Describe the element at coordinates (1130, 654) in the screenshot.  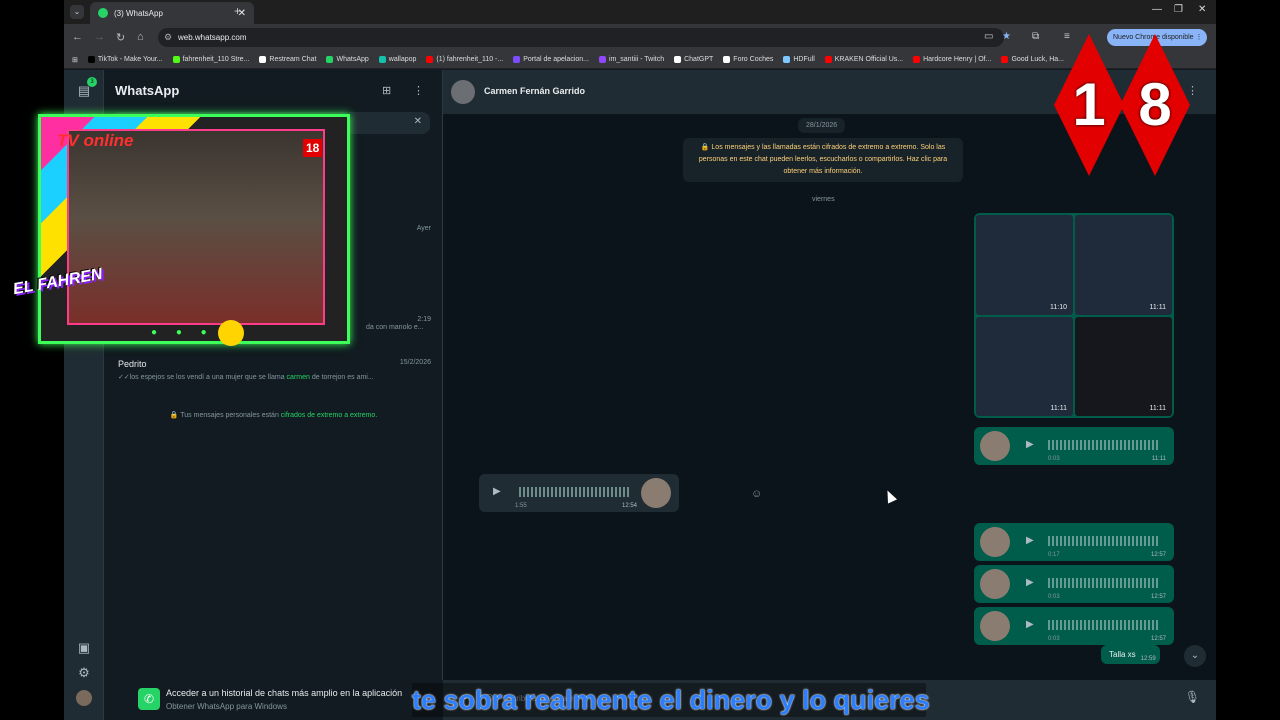
I see `text-message: Talla xs 12:59` at that location.